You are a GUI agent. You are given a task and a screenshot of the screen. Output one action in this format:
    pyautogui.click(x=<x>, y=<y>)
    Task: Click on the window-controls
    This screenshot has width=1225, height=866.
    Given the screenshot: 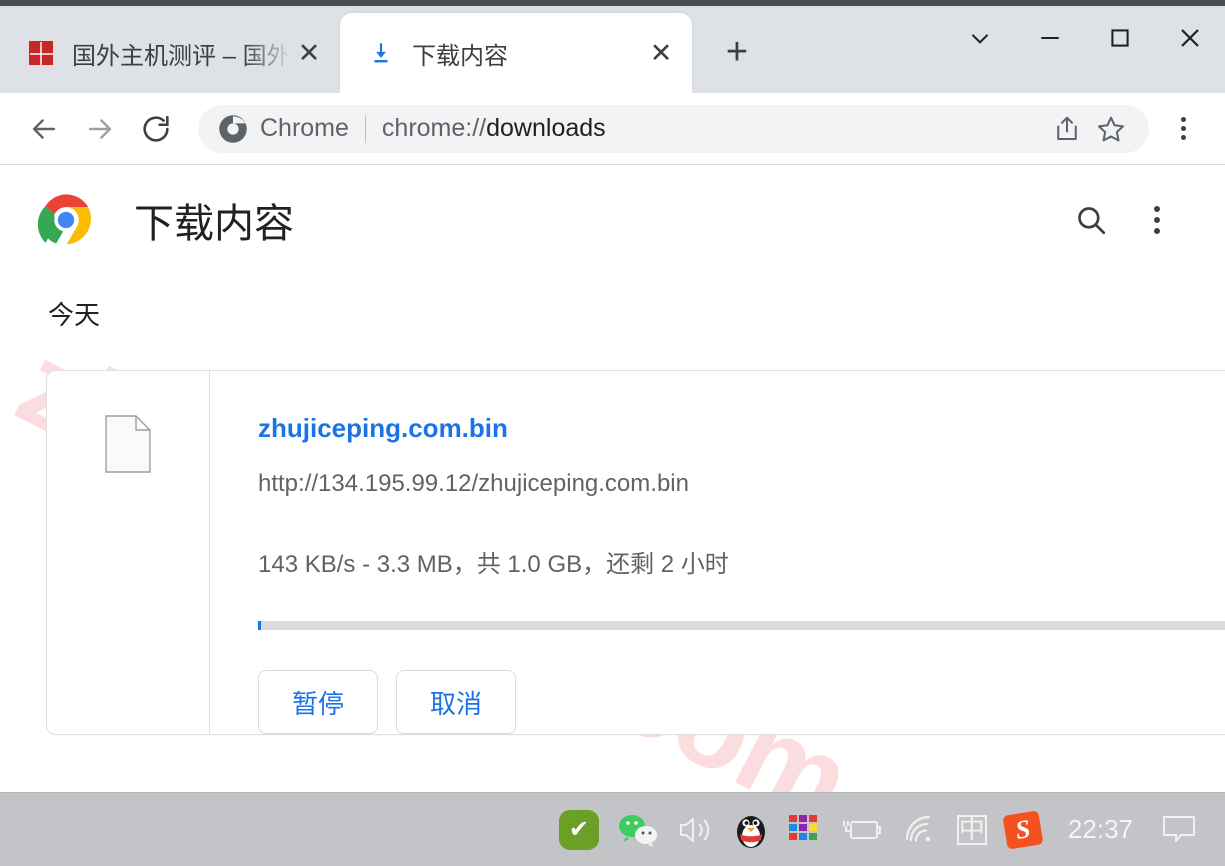 What is the action you would take?
    pyautogui.click(x=1085, y=38)
    